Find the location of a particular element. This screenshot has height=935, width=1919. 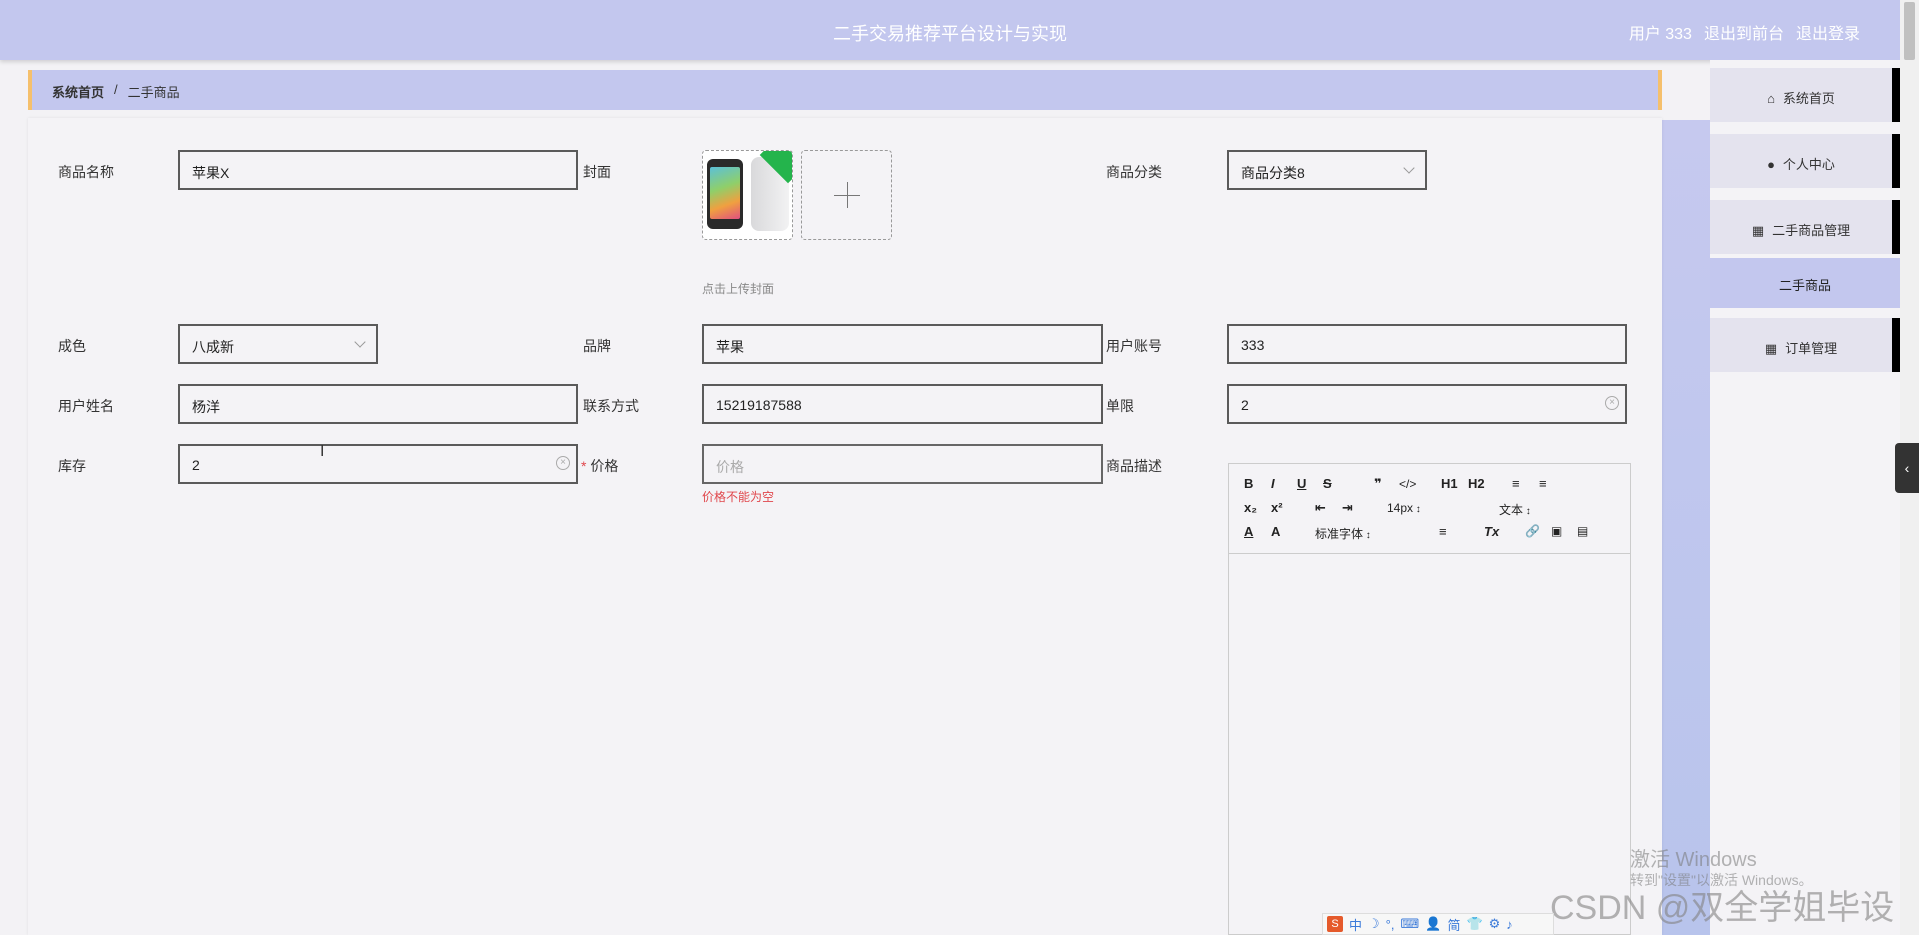

sogou-logo-icon: S is located at coordinates (1335, 924).